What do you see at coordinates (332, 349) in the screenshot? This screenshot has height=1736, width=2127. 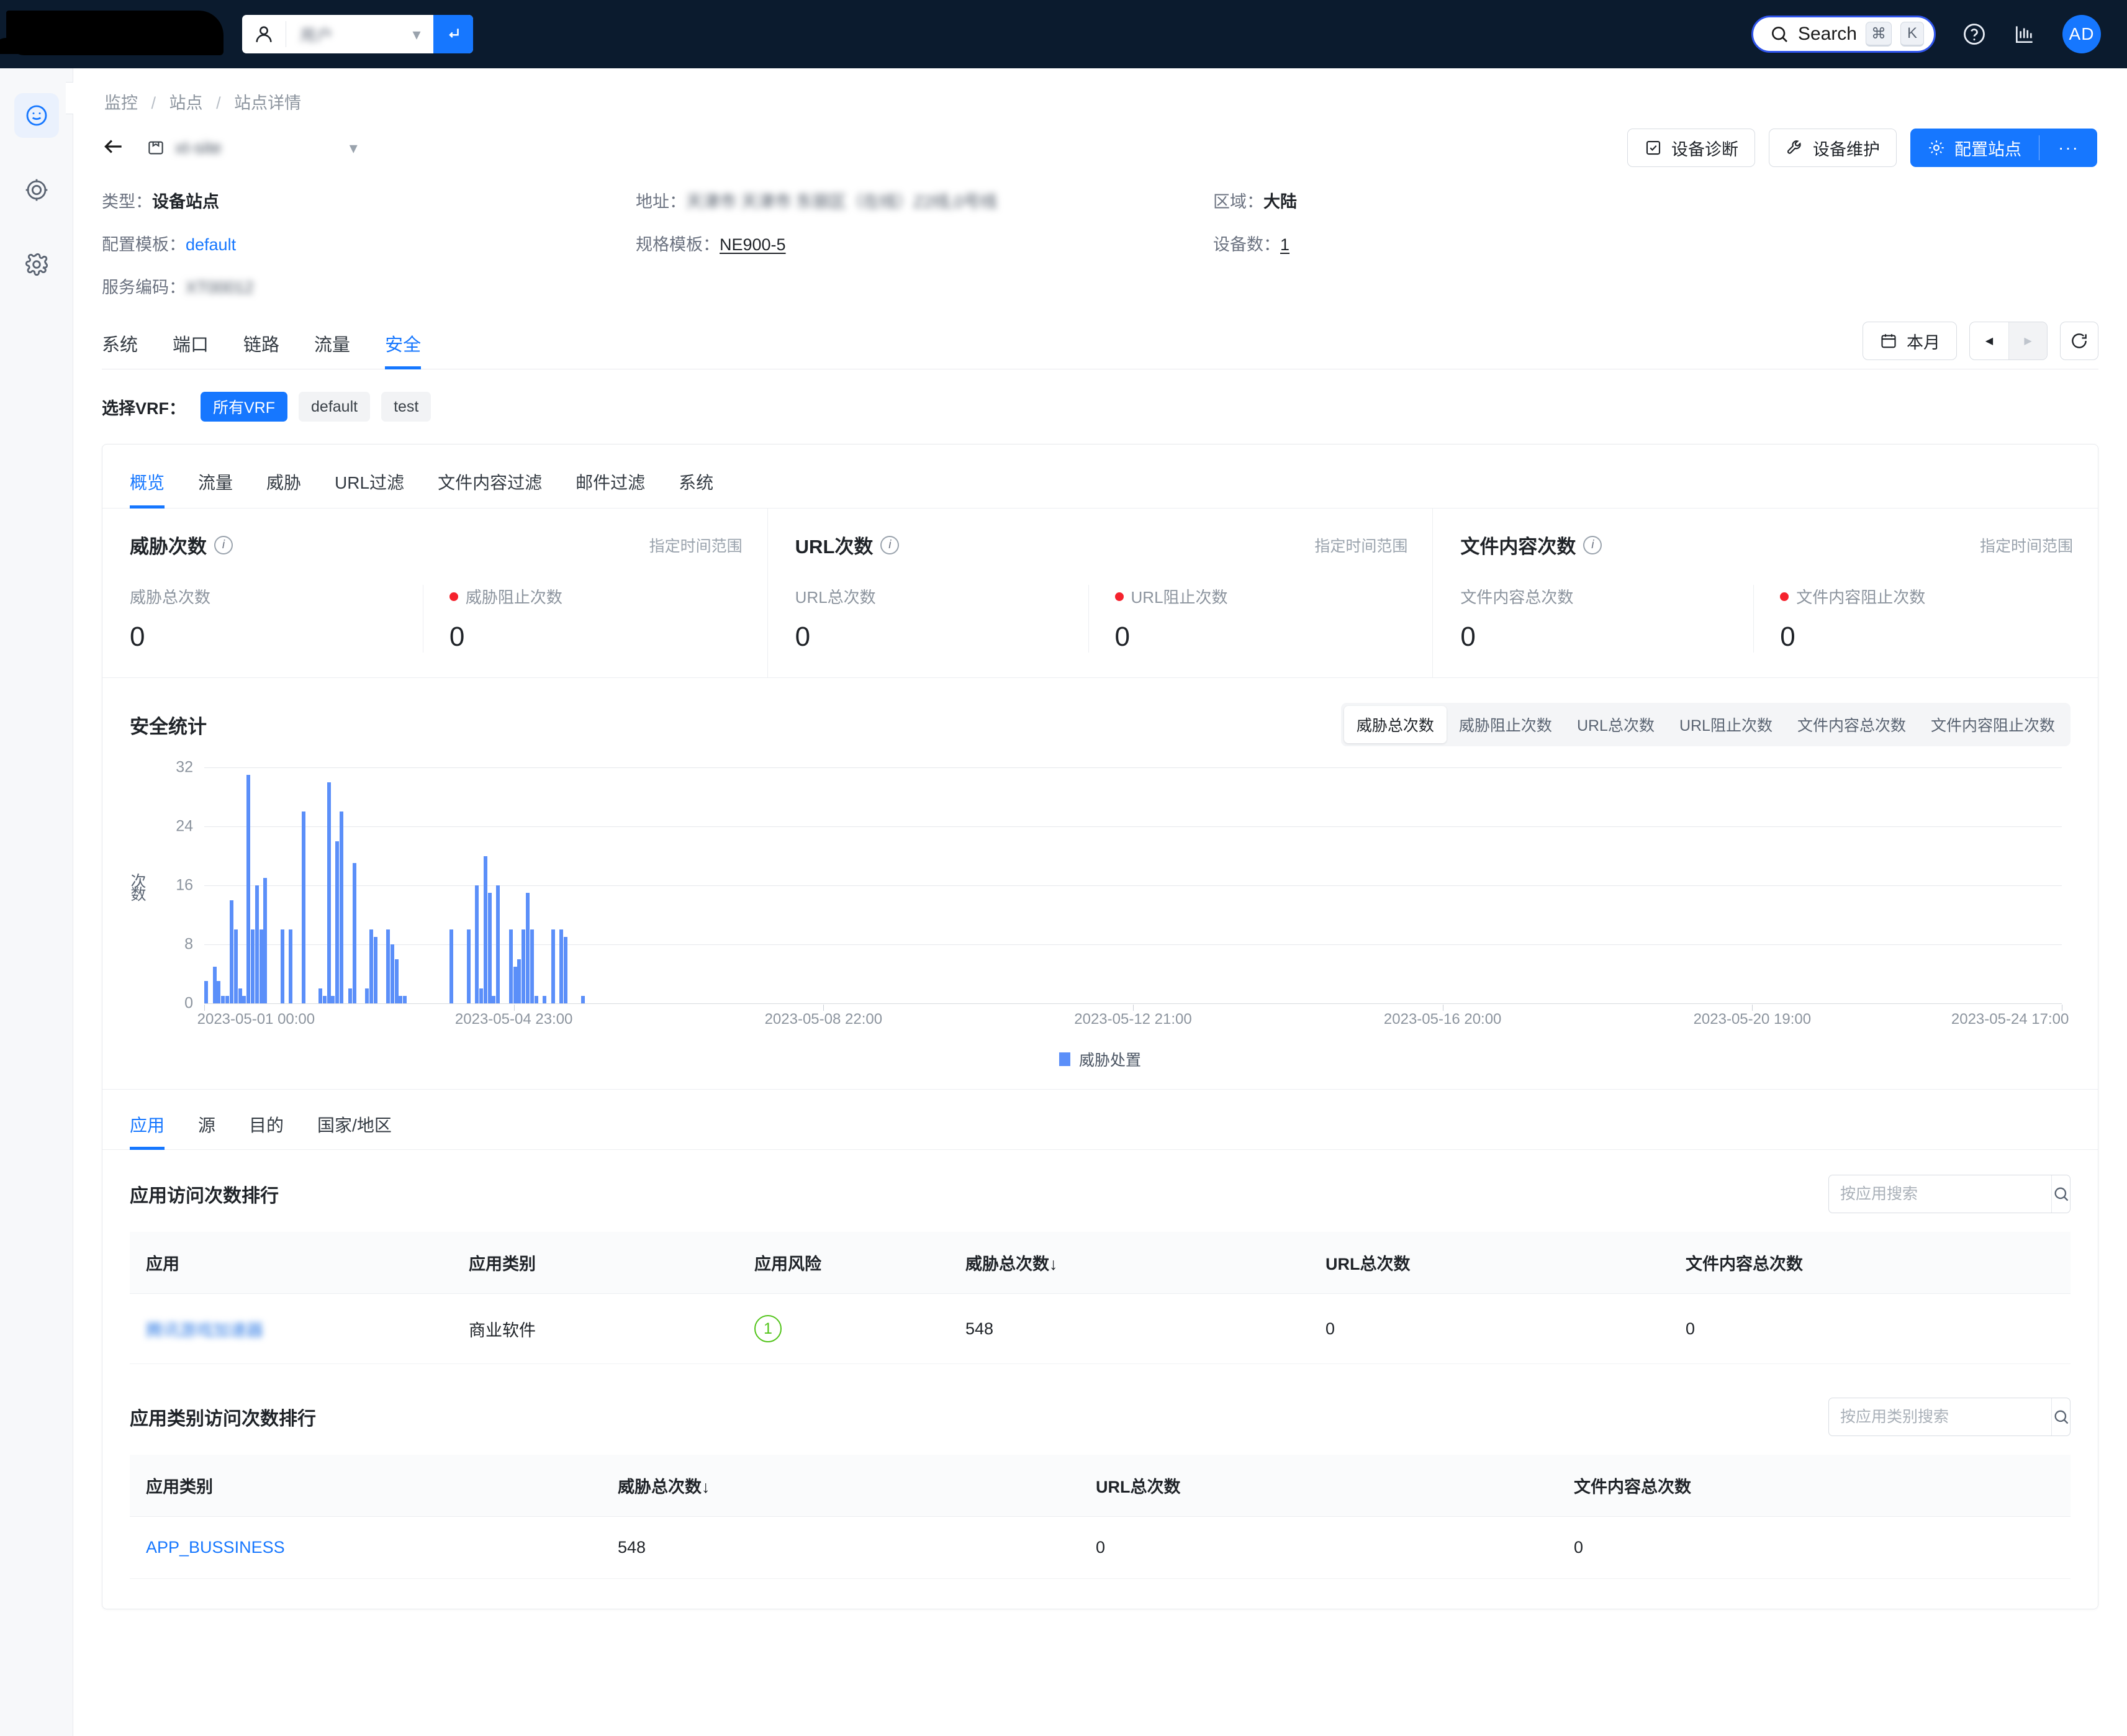 I see `tab-traffic: 流量` at bounding box center [332, 349].